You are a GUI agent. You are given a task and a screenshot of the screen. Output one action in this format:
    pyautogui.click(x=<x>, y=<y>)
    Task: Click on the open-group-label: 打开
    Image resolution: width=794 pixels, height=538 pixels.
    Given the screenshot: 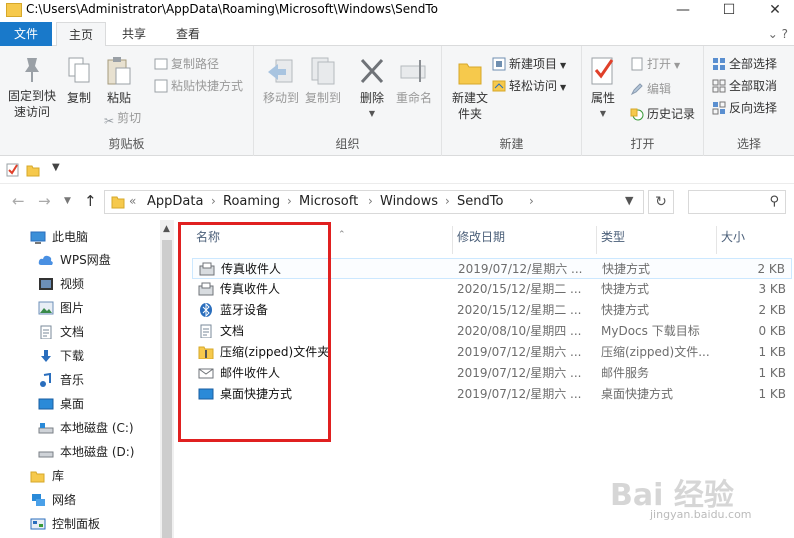 What is the action you would take?
    pyautogui.click(x=642, y=144)
    